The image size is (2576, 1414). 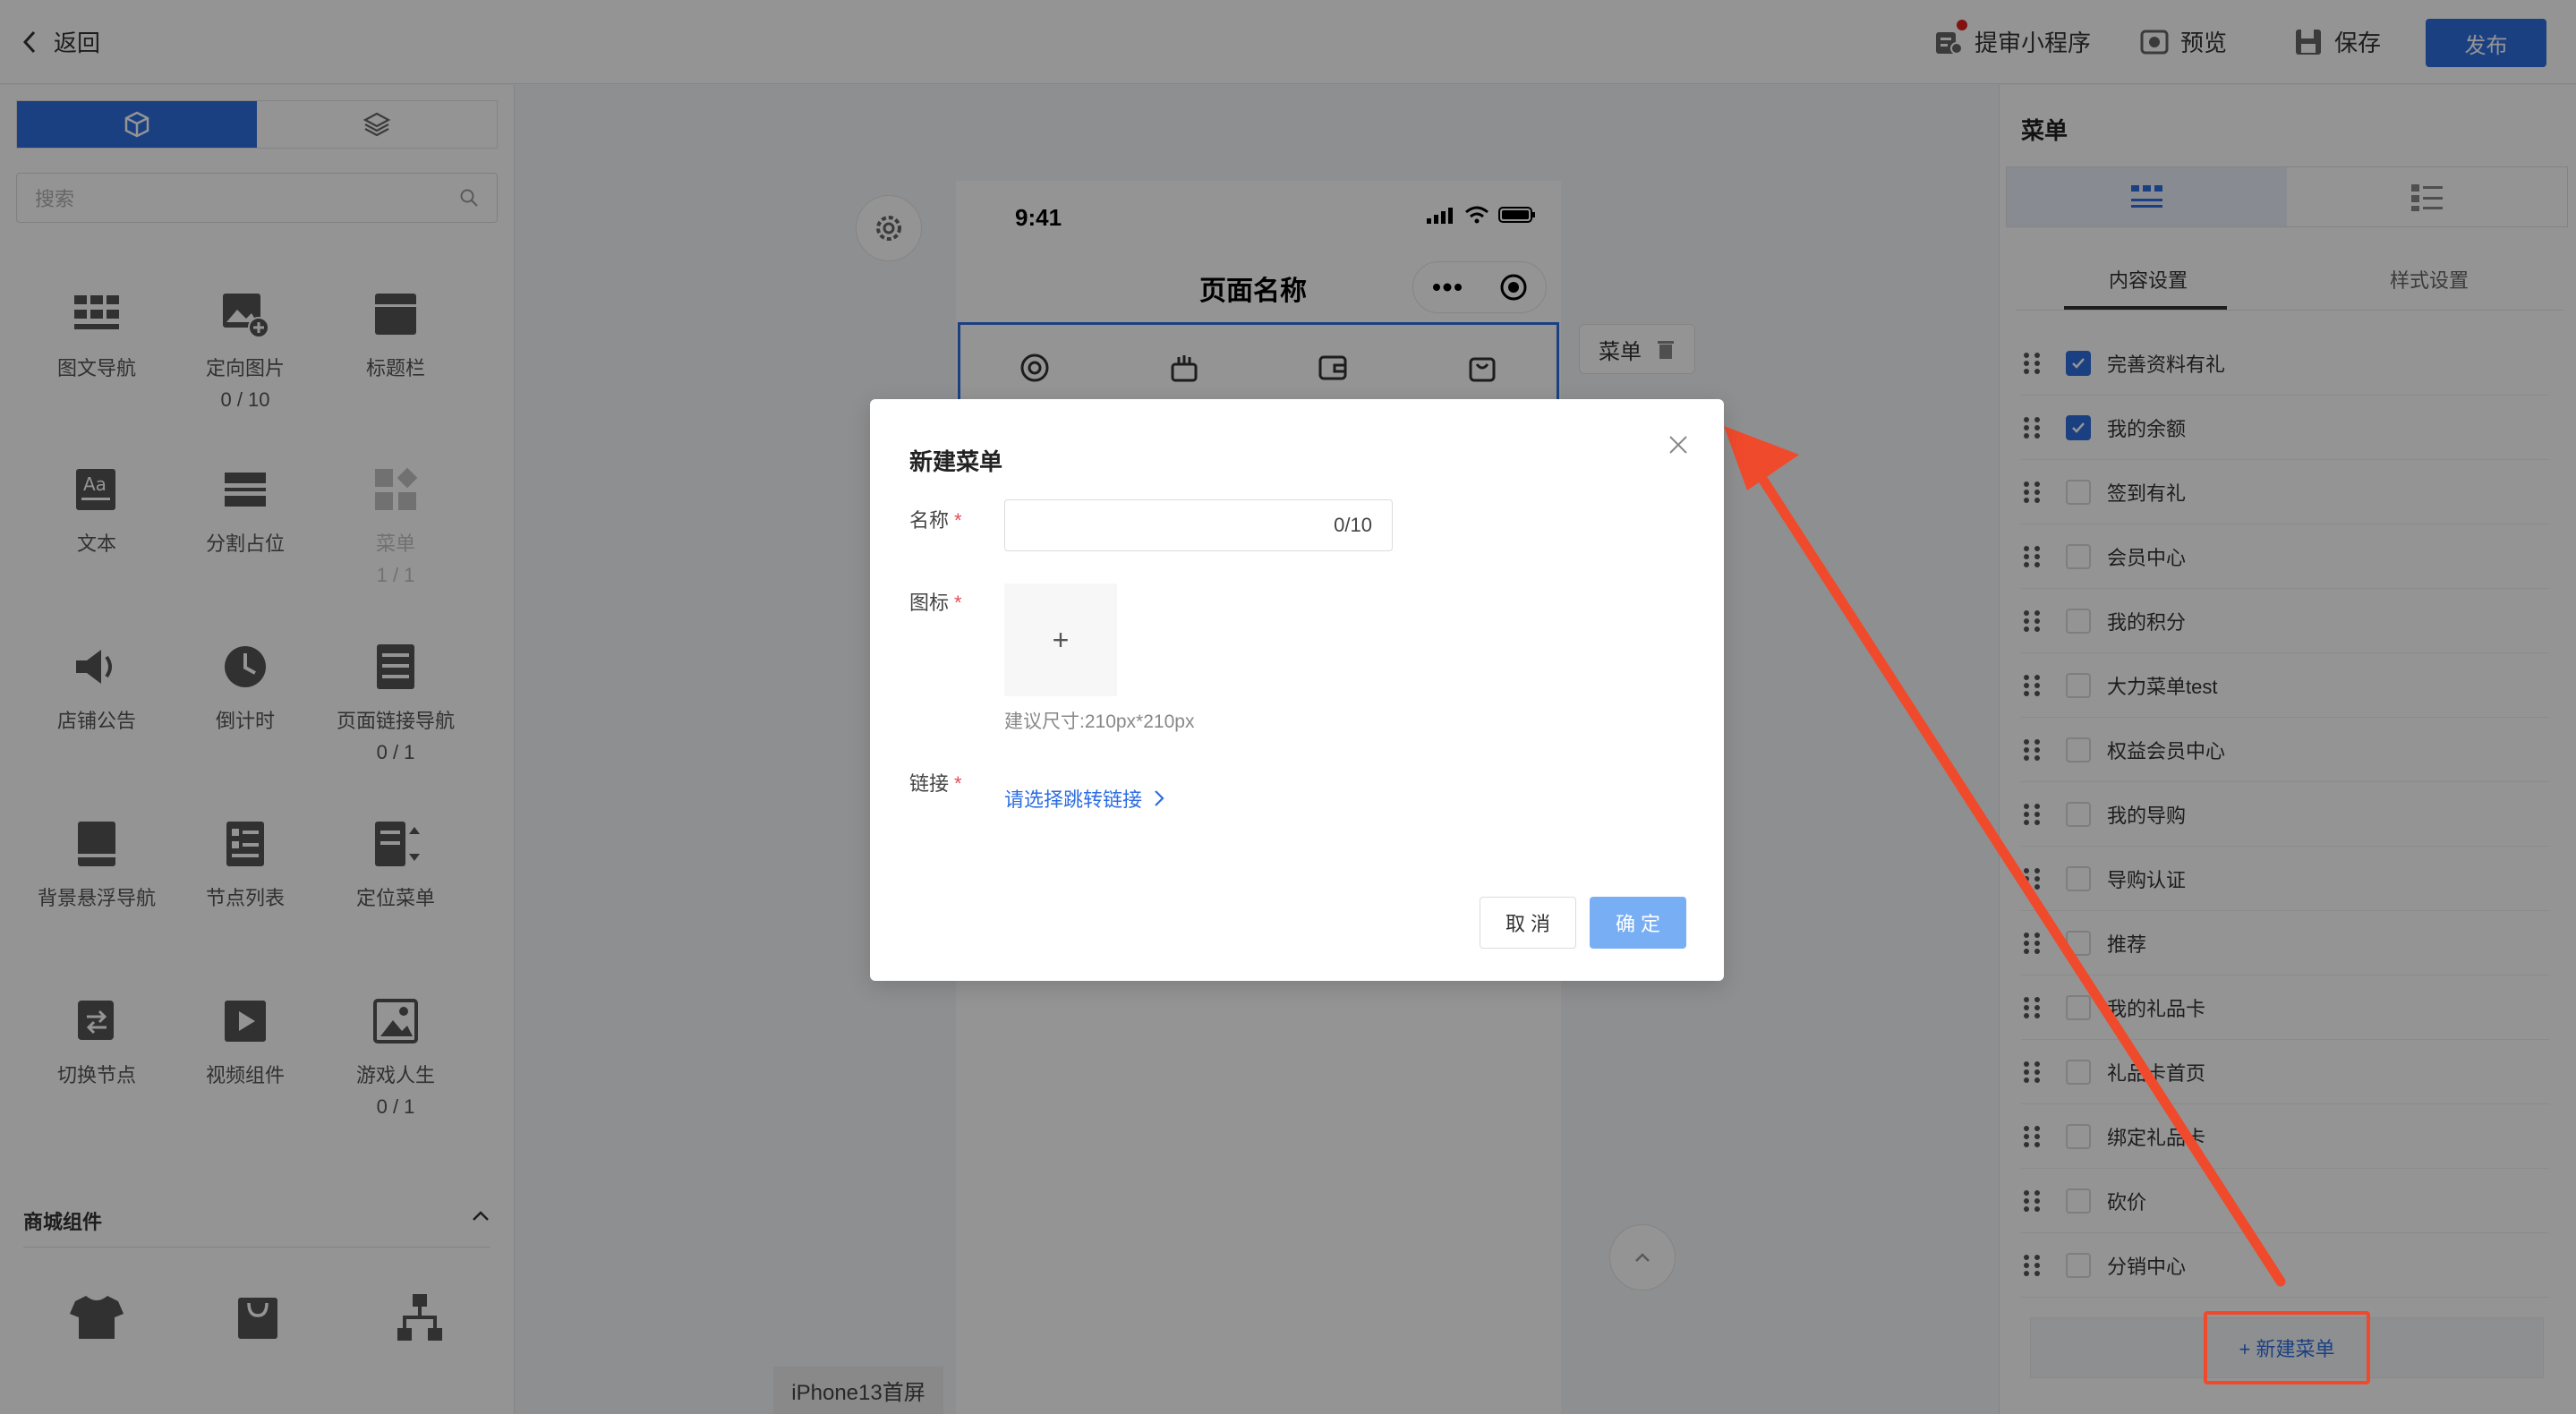 I want to click on name-char-count: 0/10, so click(x=1353, y=525).